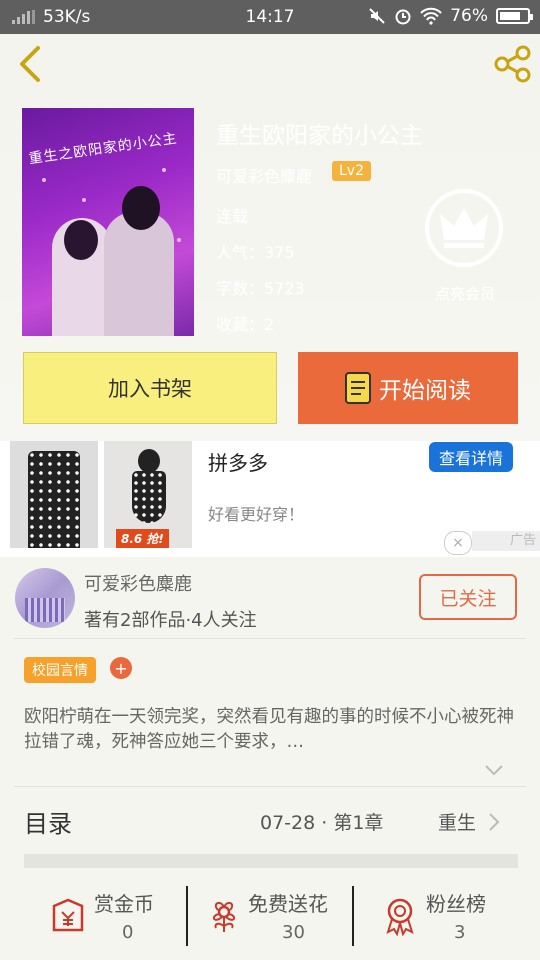 Image resolution: width=540 pixels, height=960 pixels. Describe the element at coordinates (319, 136) in the screenshot. I see `book-title: 重生欧阳家的小公主` at that location.